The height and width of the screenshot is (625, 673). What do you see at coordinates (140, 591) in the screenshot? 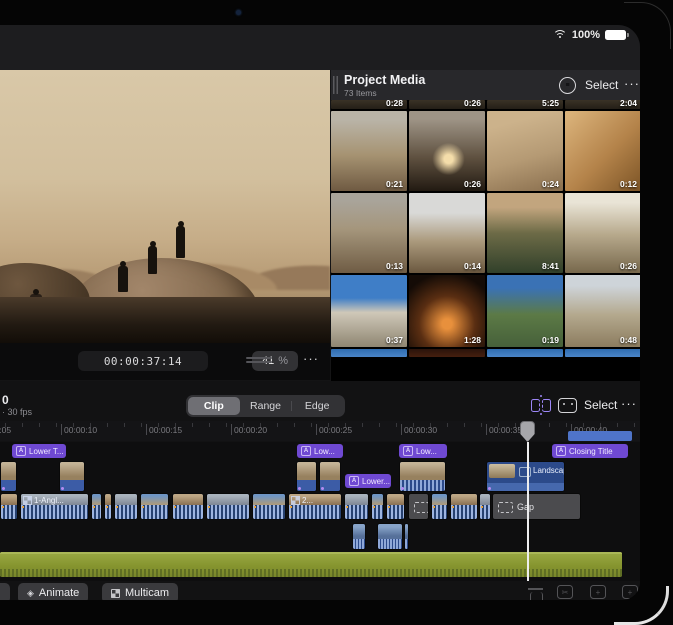
I see `multicam-button: Multicam` at bounding box center [140, 591].